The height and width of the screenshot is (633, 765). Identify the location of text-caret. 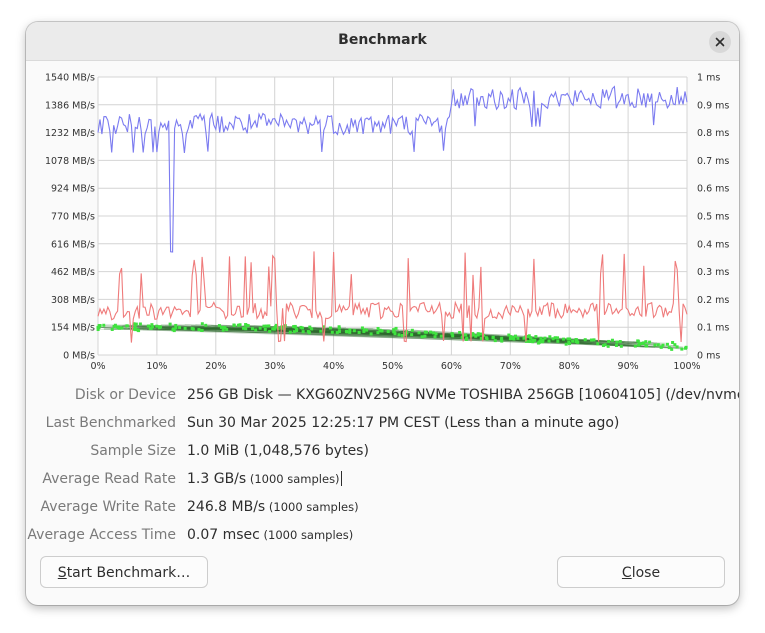
(341, 478).